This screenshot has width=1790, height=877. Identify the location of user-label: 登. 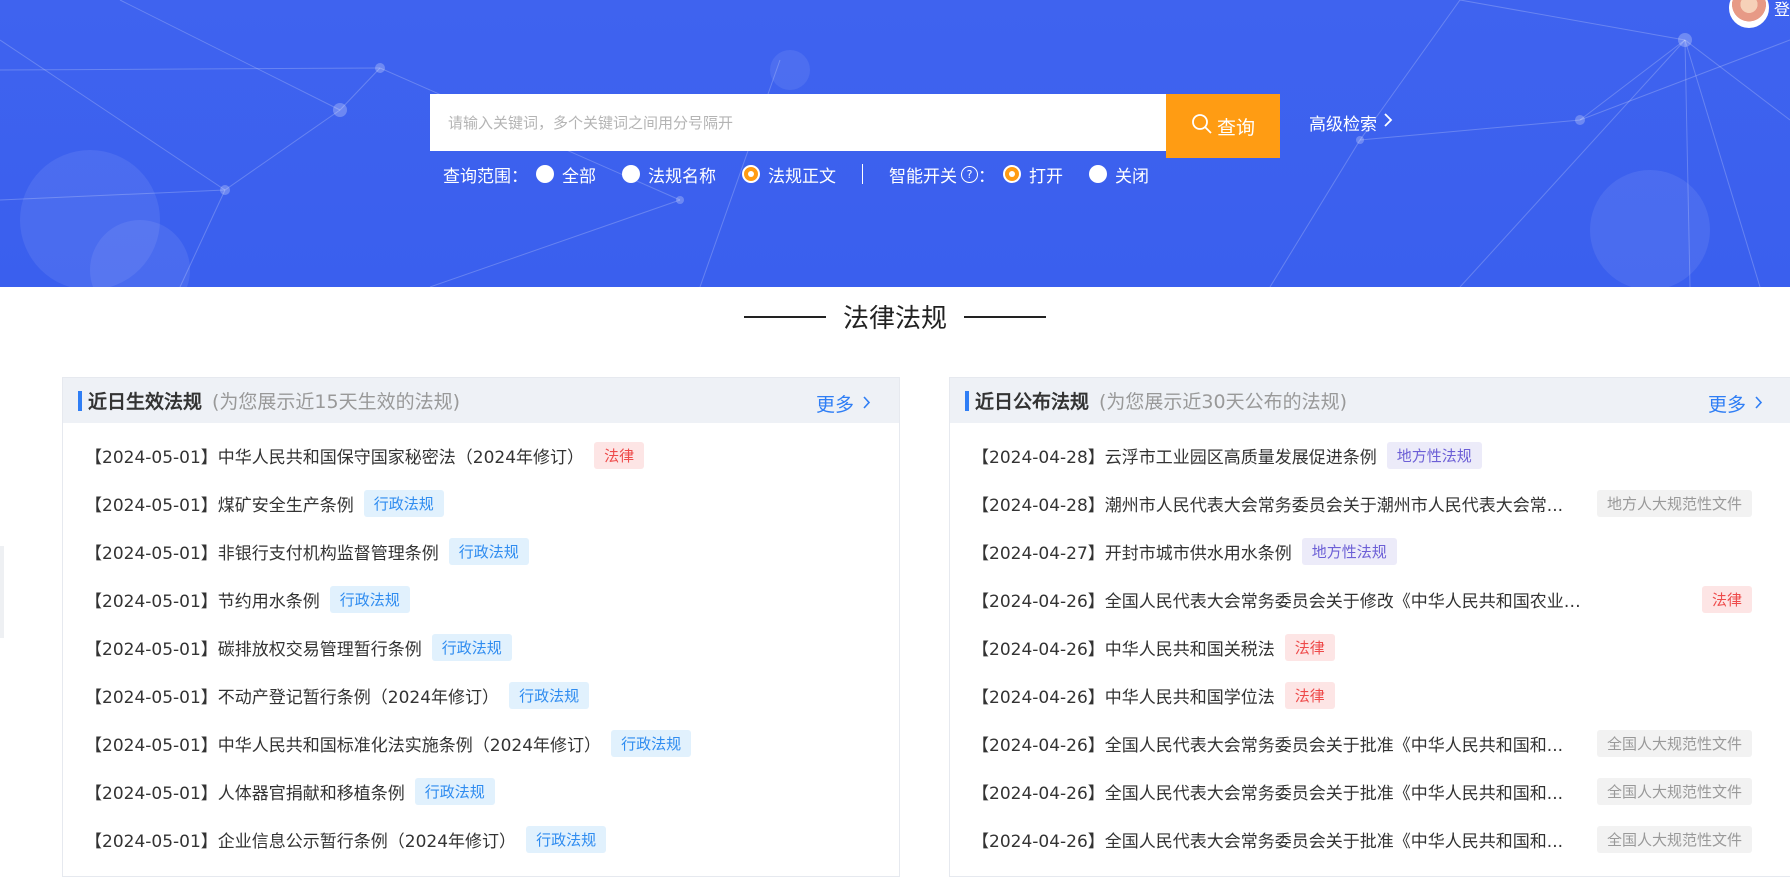
(1782, 10).